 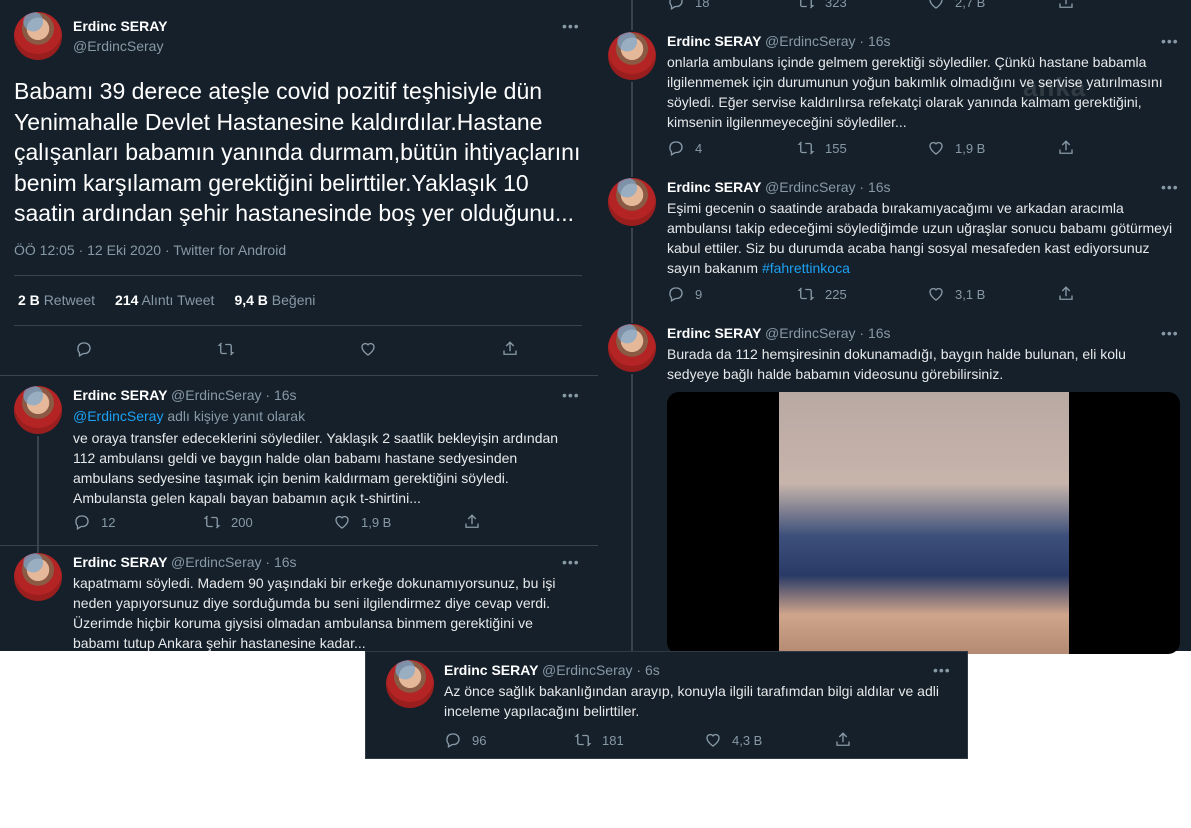 I want to click on reply-button: 18, so click(x=732, y=5).